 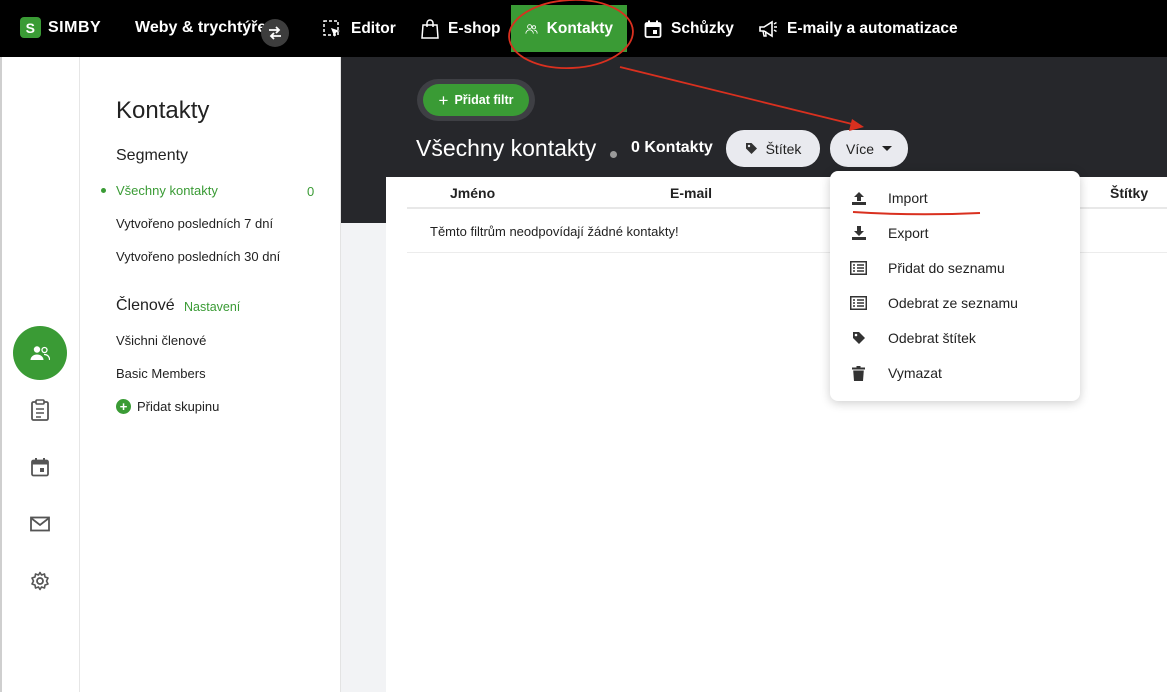 I want to click on add-filter-button: + Přidat filtr, so click(x=476, y=100).